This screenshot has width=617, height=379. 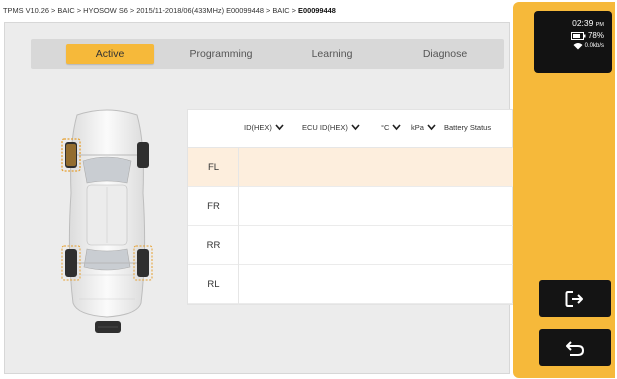 I want to click on breadcrumb-current: E00099448, so click(x=317, y=10).